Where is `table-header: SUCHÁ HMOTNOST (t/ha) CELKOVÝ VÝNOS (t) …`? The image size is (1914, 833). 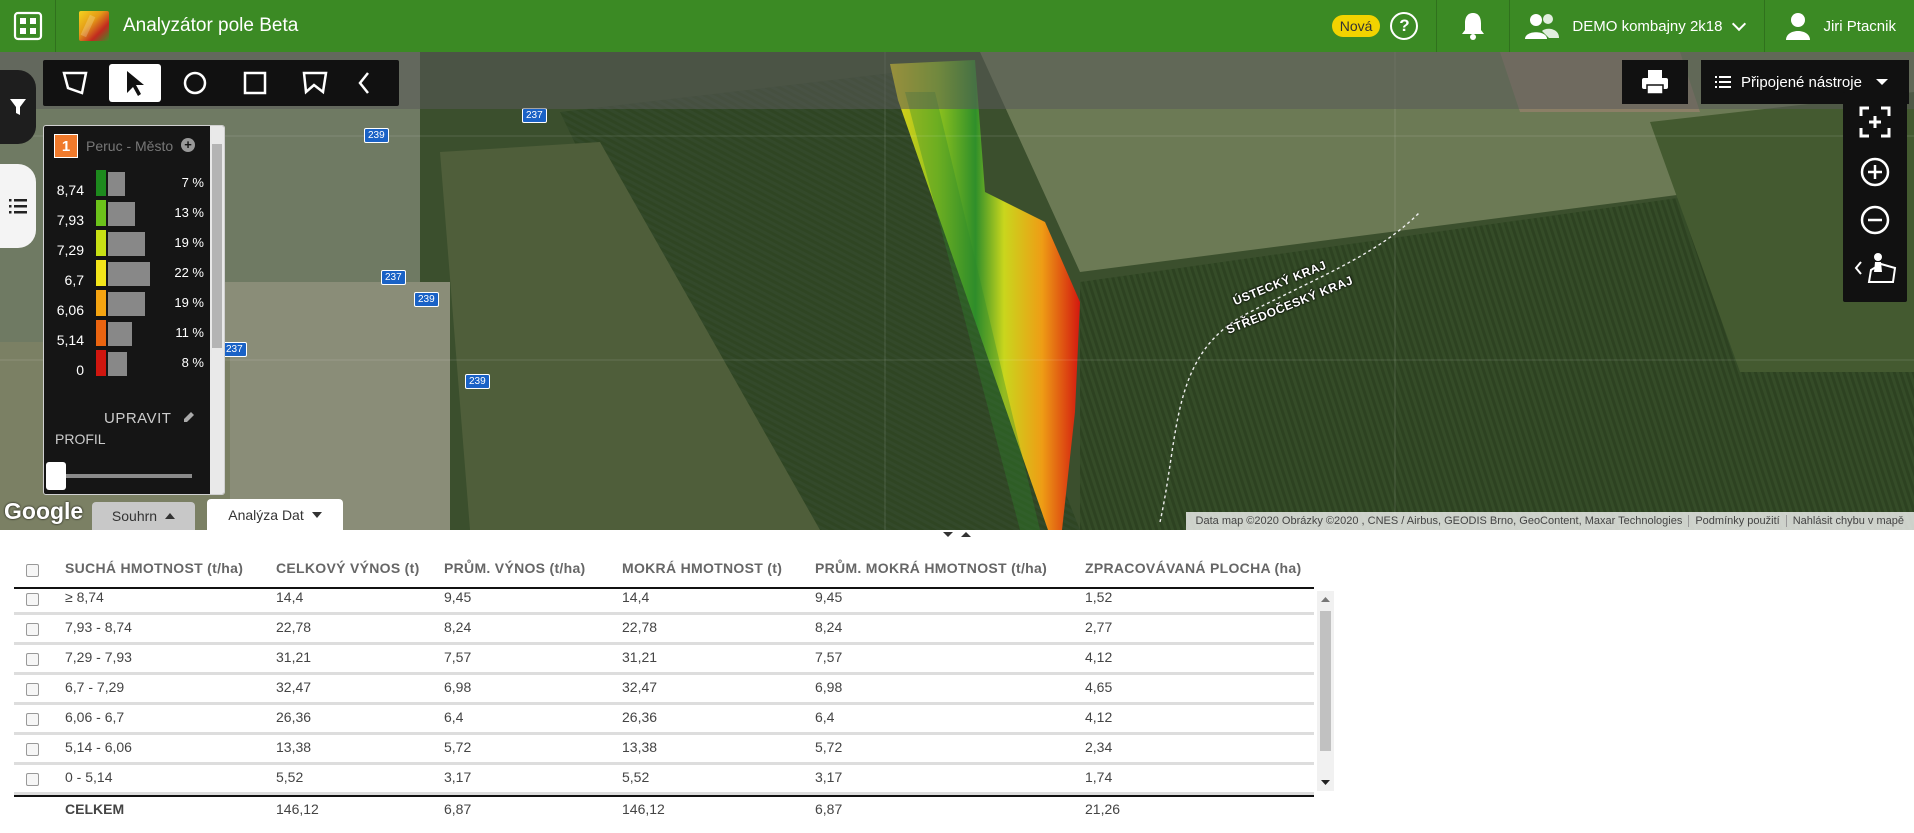 table-header: SUCHÁ HMOTNOST (t/ha) CELKOVÝ VÝNOS (t) … is located at coordinates (664, 570).